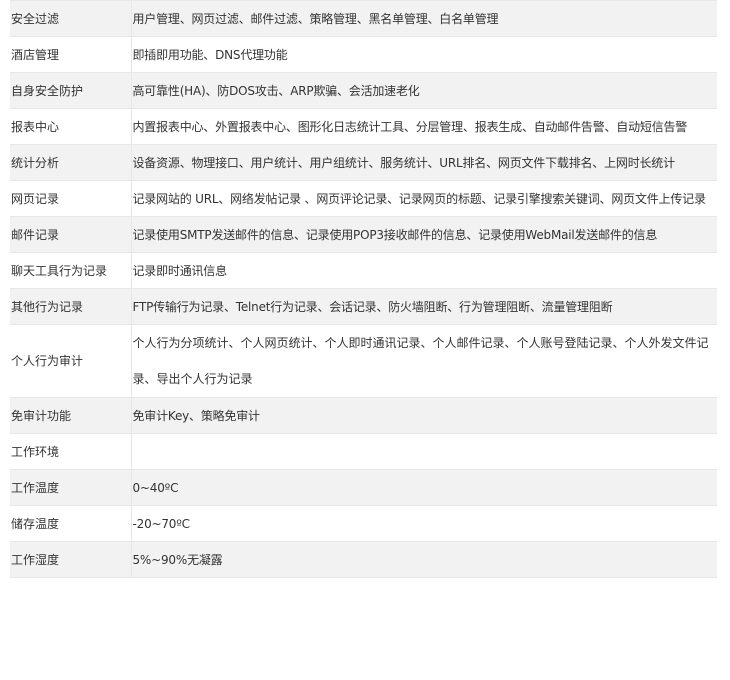 The image size is (730, 680). Describe the element at coordinates (424, 90) in the screenshot. I see `row-value: 高可靠性(HA)、防DOS攻击、ARP欺骗、会活加速老化` at that location.